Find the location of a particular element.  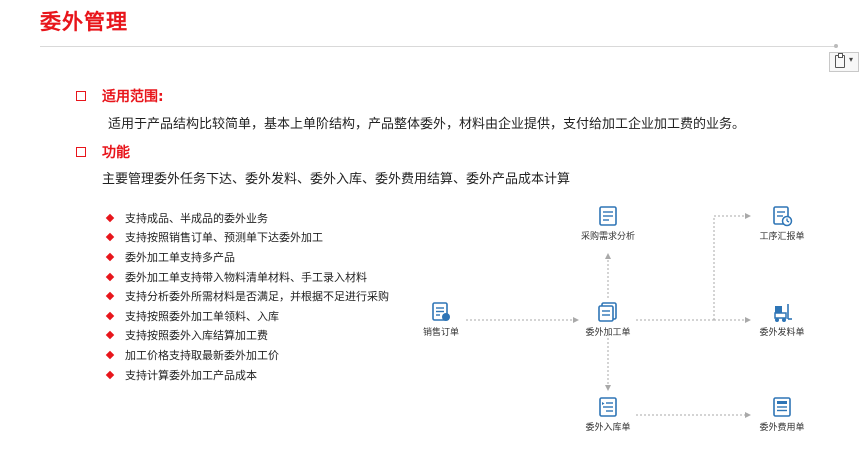

outsource-issue-node: 委外发料单 is located at coordinates (782, 319).